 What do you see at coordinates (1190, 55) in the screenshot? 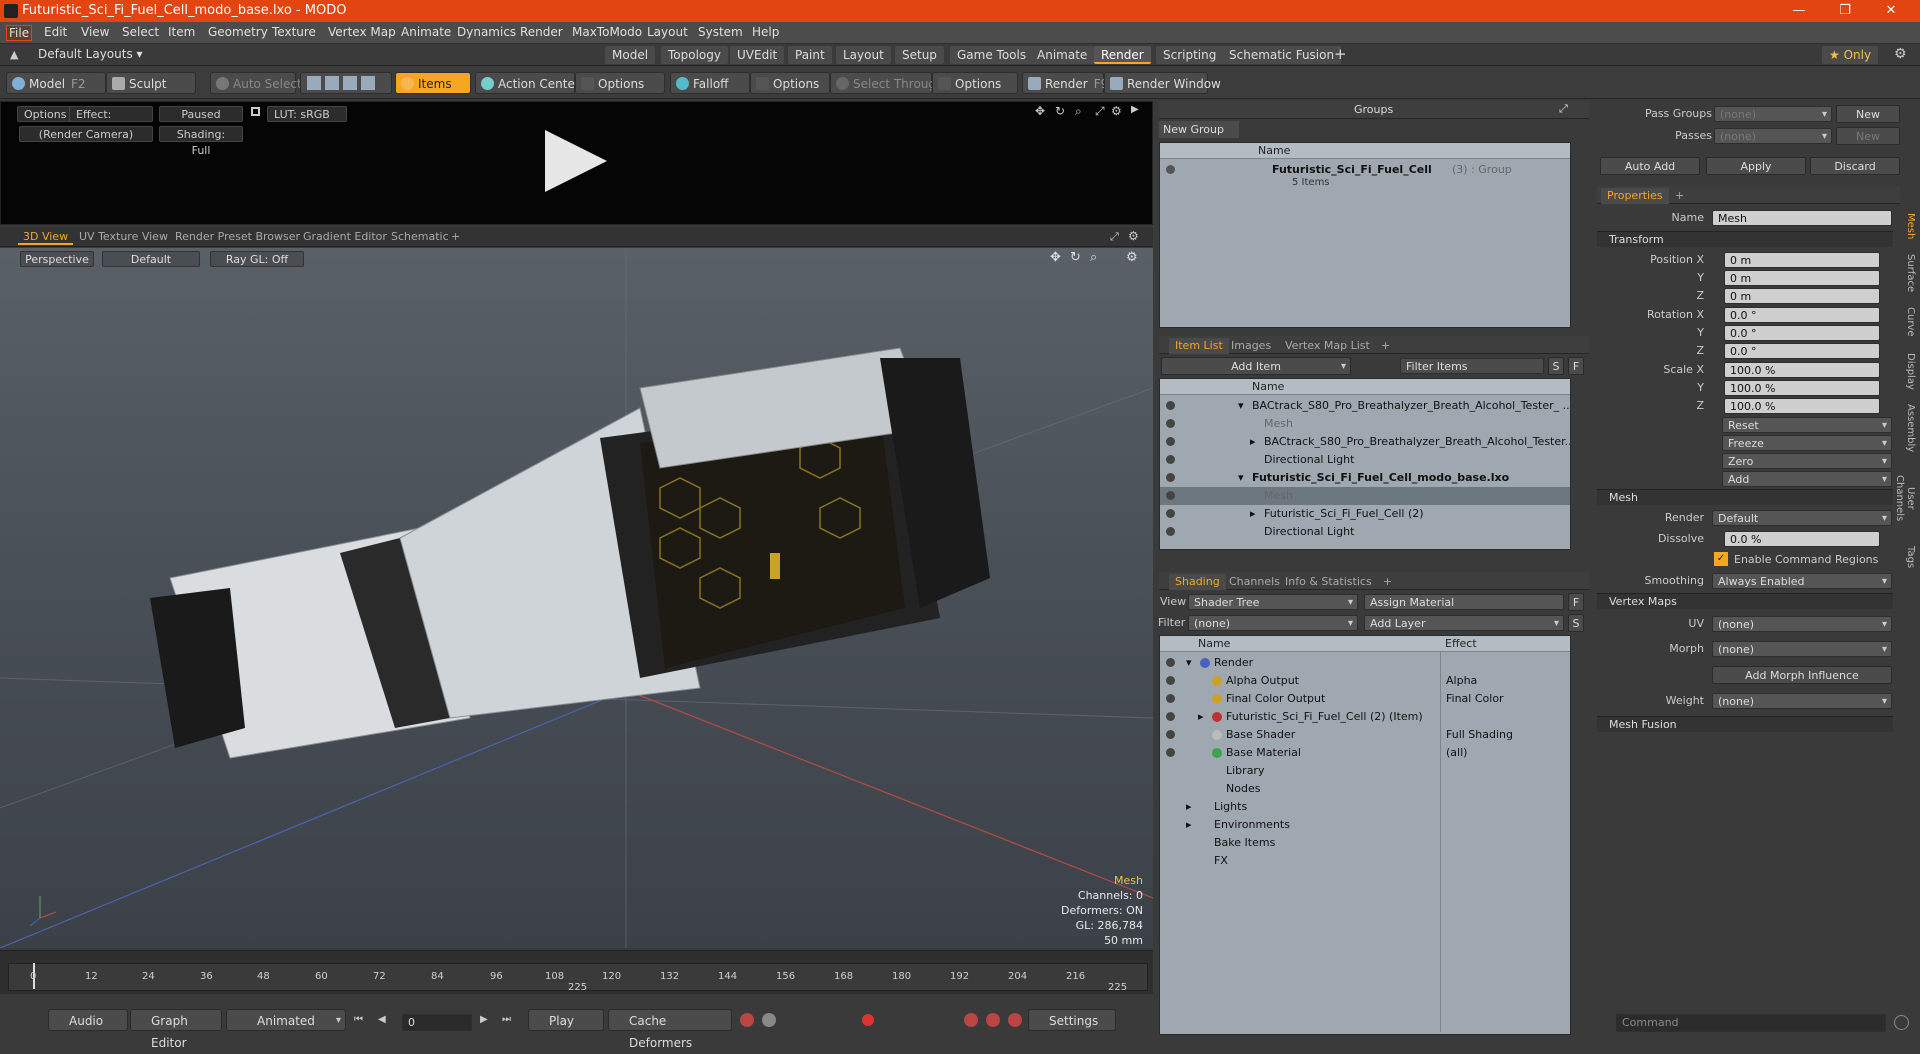
I see `tab-scripting: Scripting` at bounding box center [1190, 55].